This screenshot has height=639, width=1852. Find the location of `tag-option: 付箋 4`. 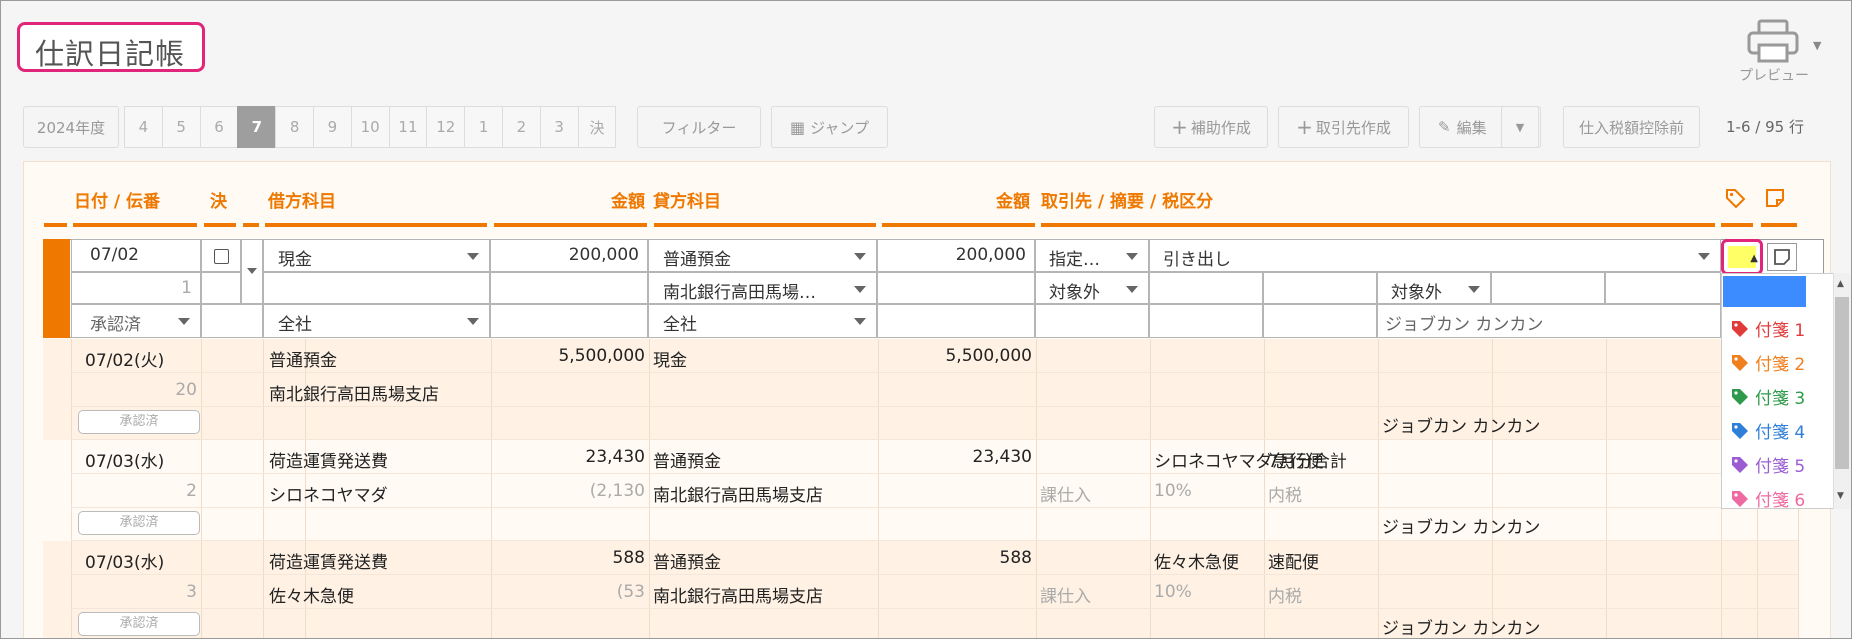

tag-option: 付箋 4 is located at coordinates (1767, 430).